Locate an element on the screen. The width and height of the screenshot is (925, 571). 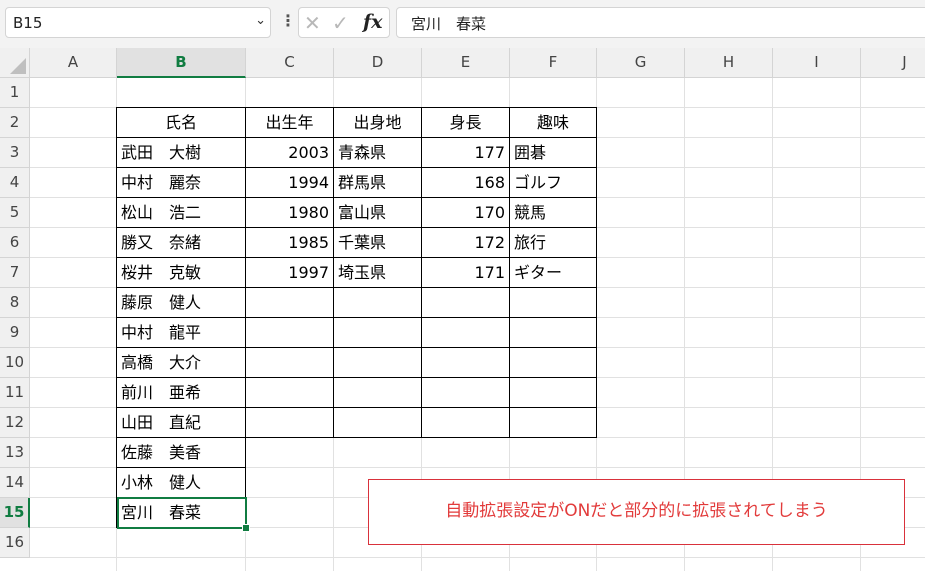
name-box: B15 ⌄ is located at coordinates (138, 22).